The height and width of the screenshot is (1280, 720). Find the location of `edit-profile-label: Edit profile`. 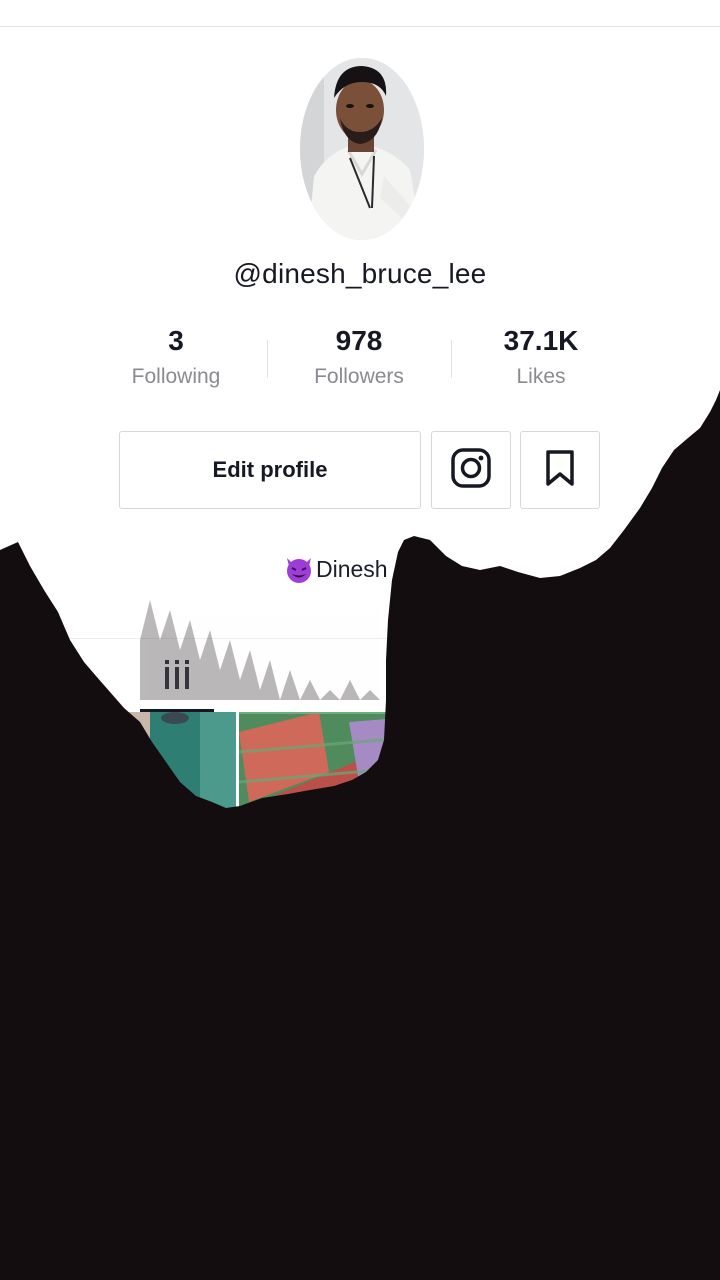

edit-profile-label: Edit profile is located at coordinates (270, 469).